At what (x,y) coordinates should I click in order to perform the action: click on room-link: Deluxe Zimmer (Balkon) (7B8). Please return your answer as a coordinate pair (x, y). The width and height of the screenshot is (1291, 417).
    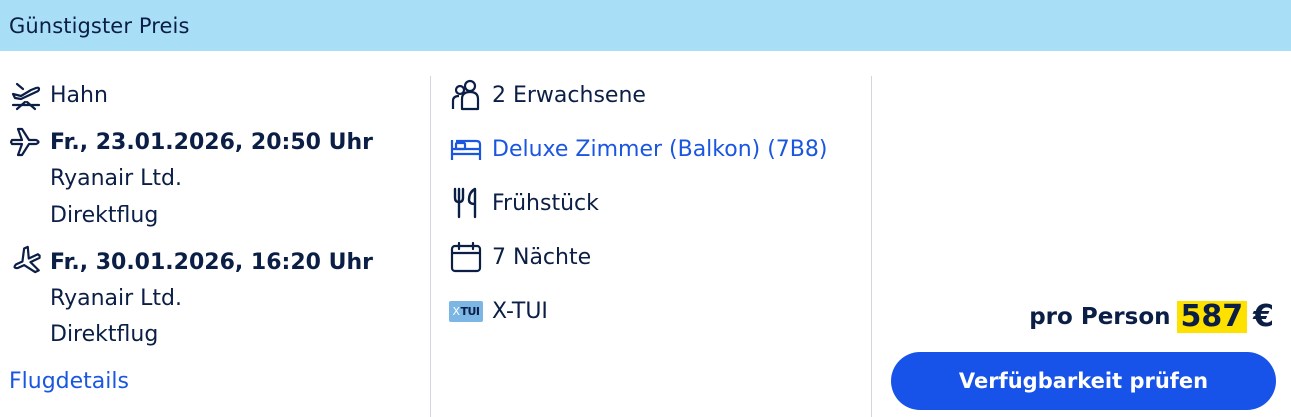
    Looking at the image, I should click on (659, 149).